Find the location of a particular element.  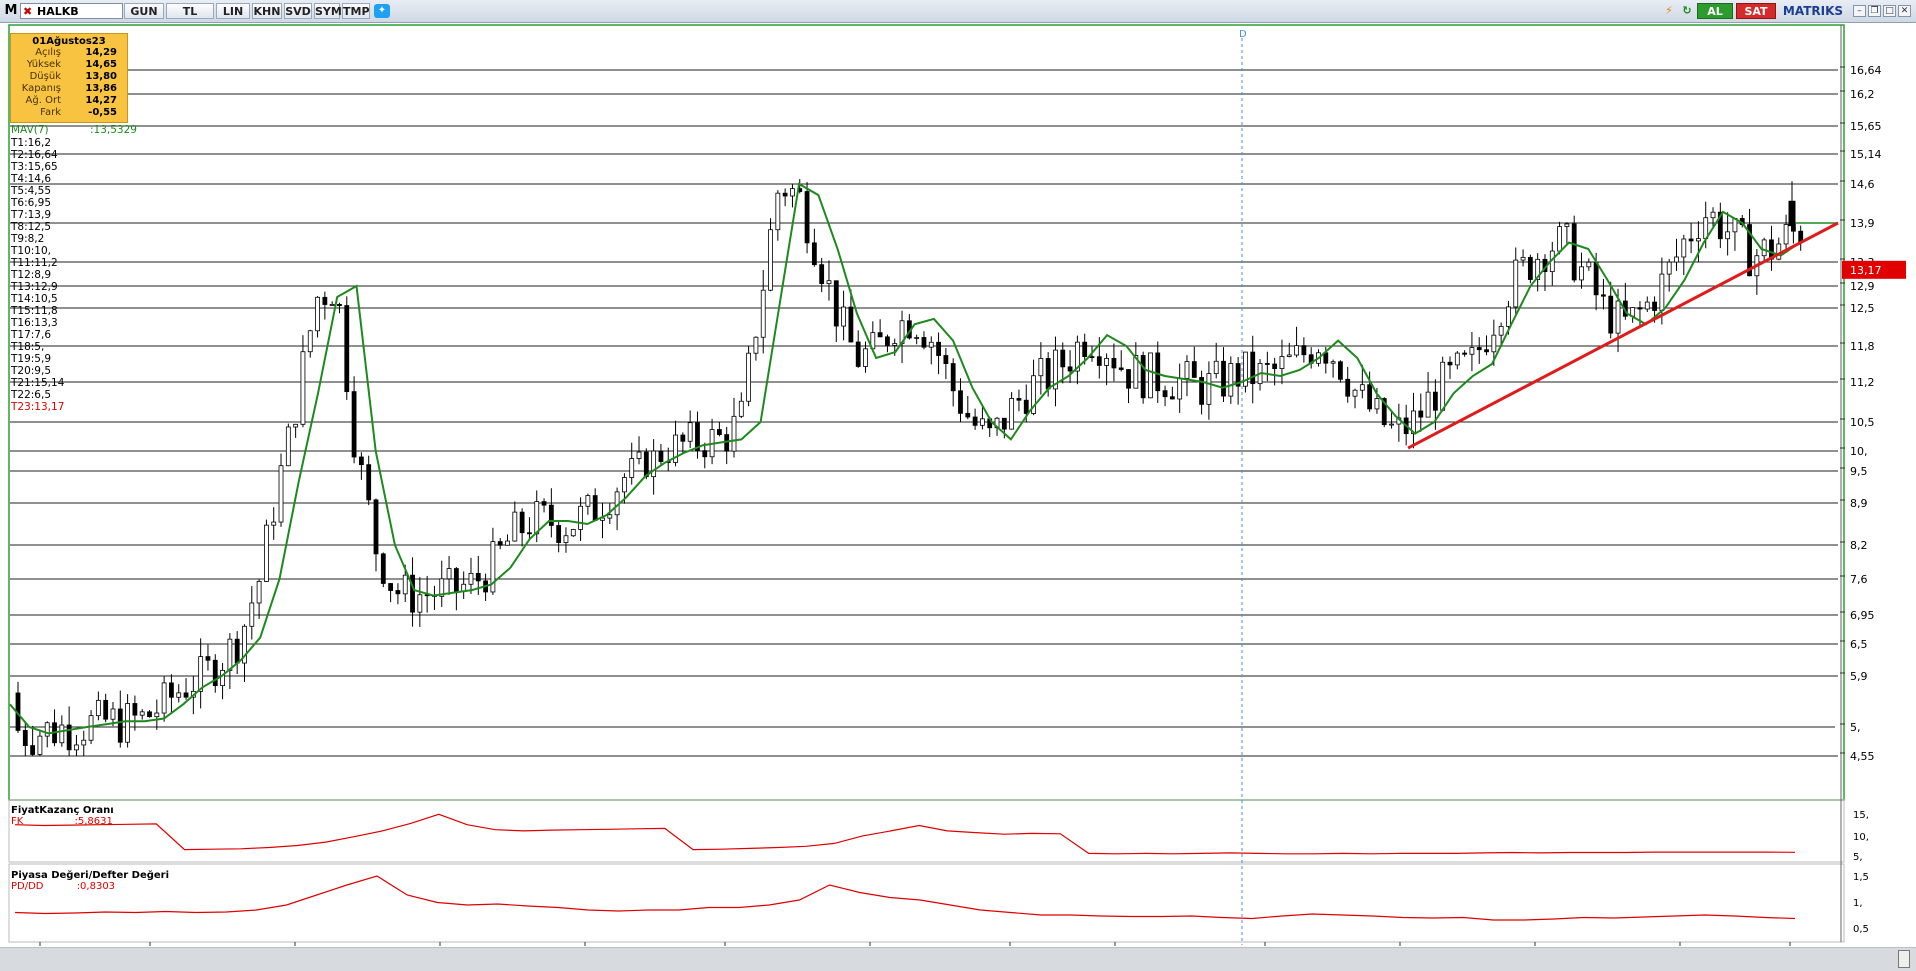

level-item: T7:13,9 is located at coordinates (31, 215).